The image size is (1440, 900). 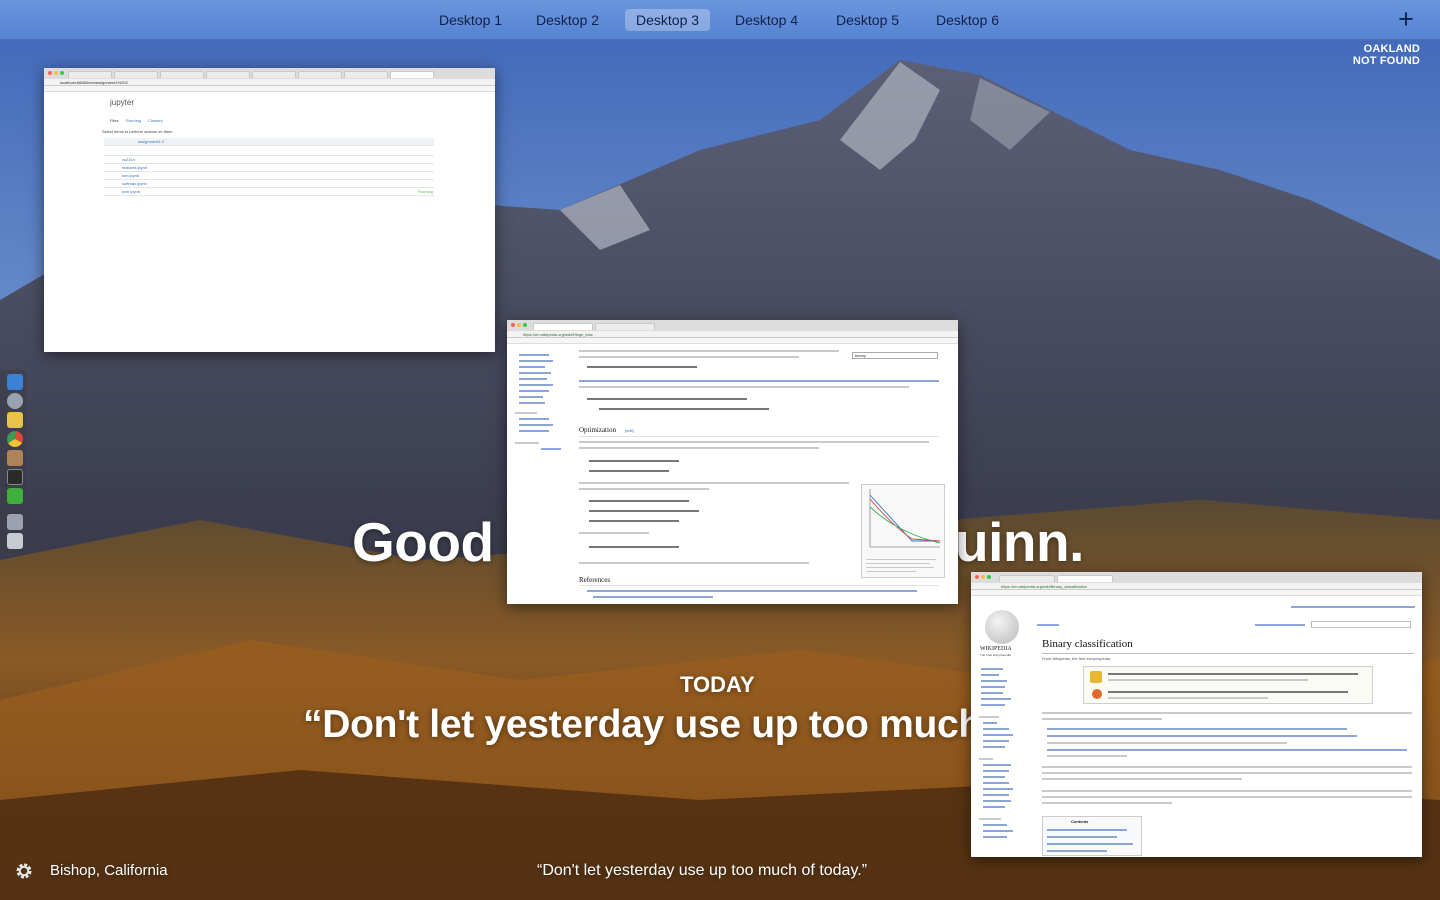 What do you see at coordinates (996, 649) in the screenshot?
I see `wikipedia-logo-text: WIKIPEDIA` at bounding box center [996, 649].